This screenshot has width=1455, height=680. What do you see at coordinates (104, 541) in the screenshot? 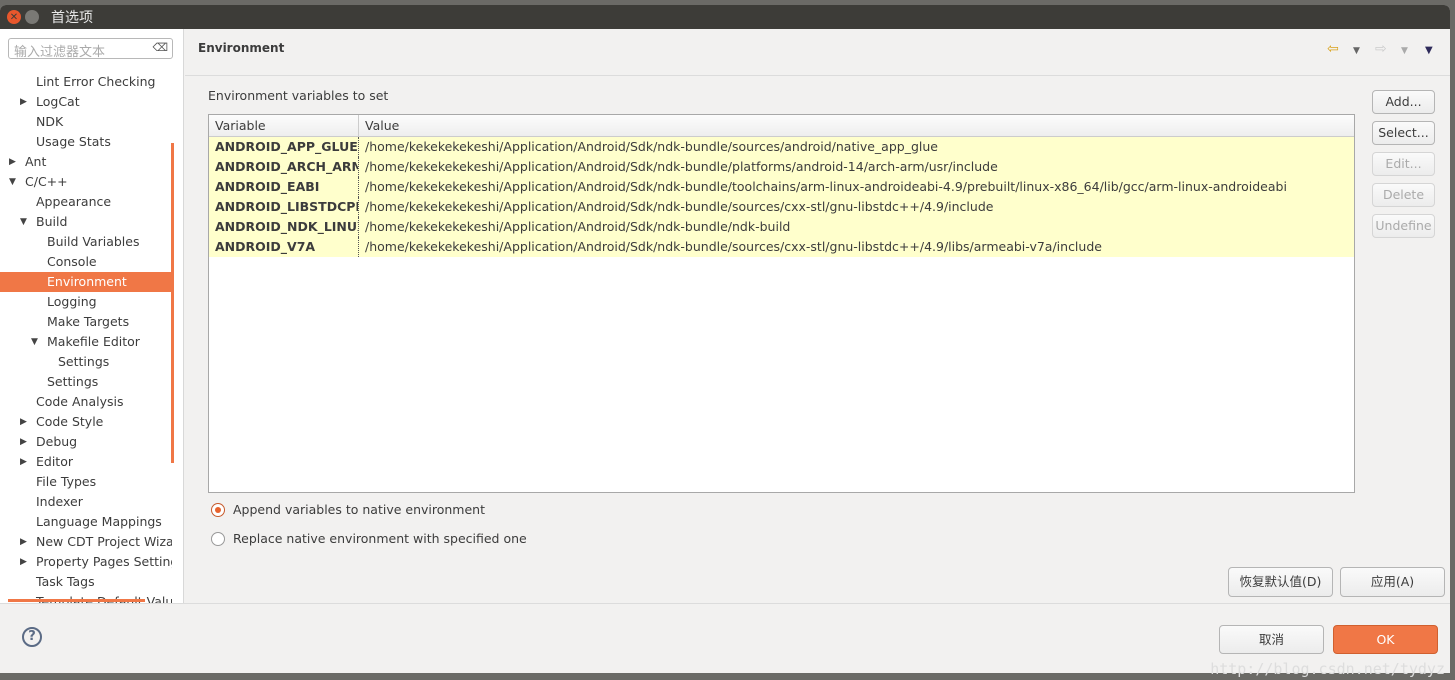
I see `tree-item-label: New CDT Project Wizard` at bounding box center [104, 541].